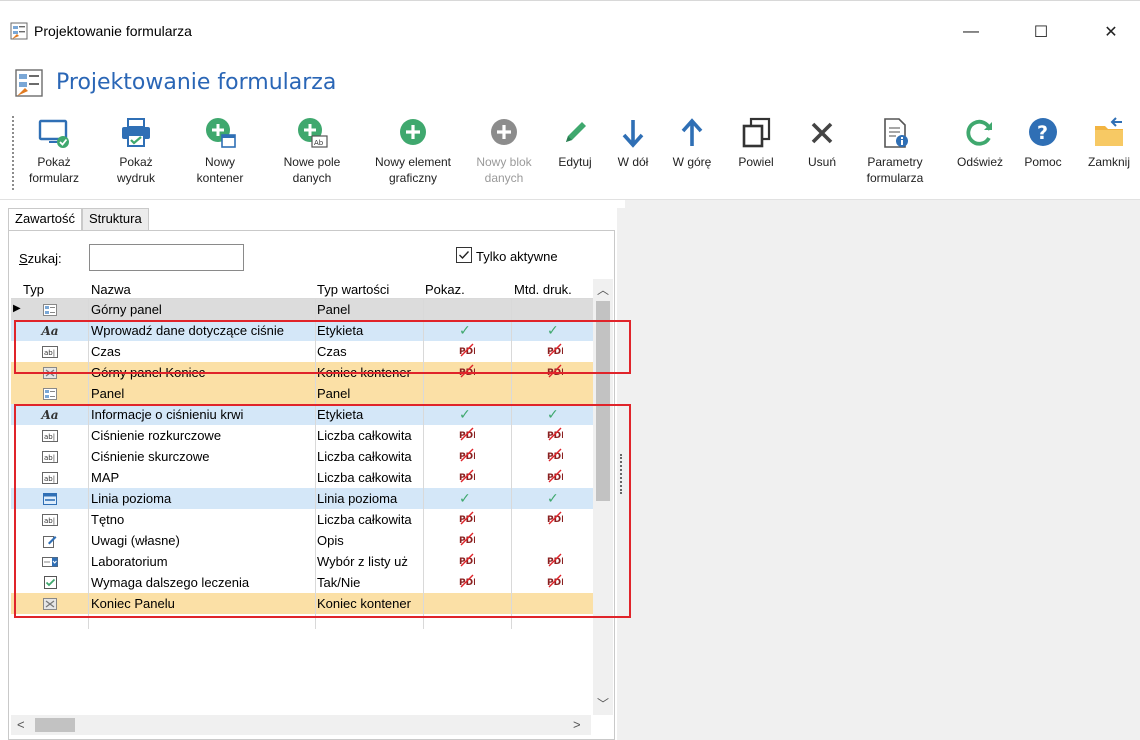 The image size is (1140, 740). Describe the element at coordinates (322, 347) in the screenshot. I see `highlight-box-top-panel` at that location.